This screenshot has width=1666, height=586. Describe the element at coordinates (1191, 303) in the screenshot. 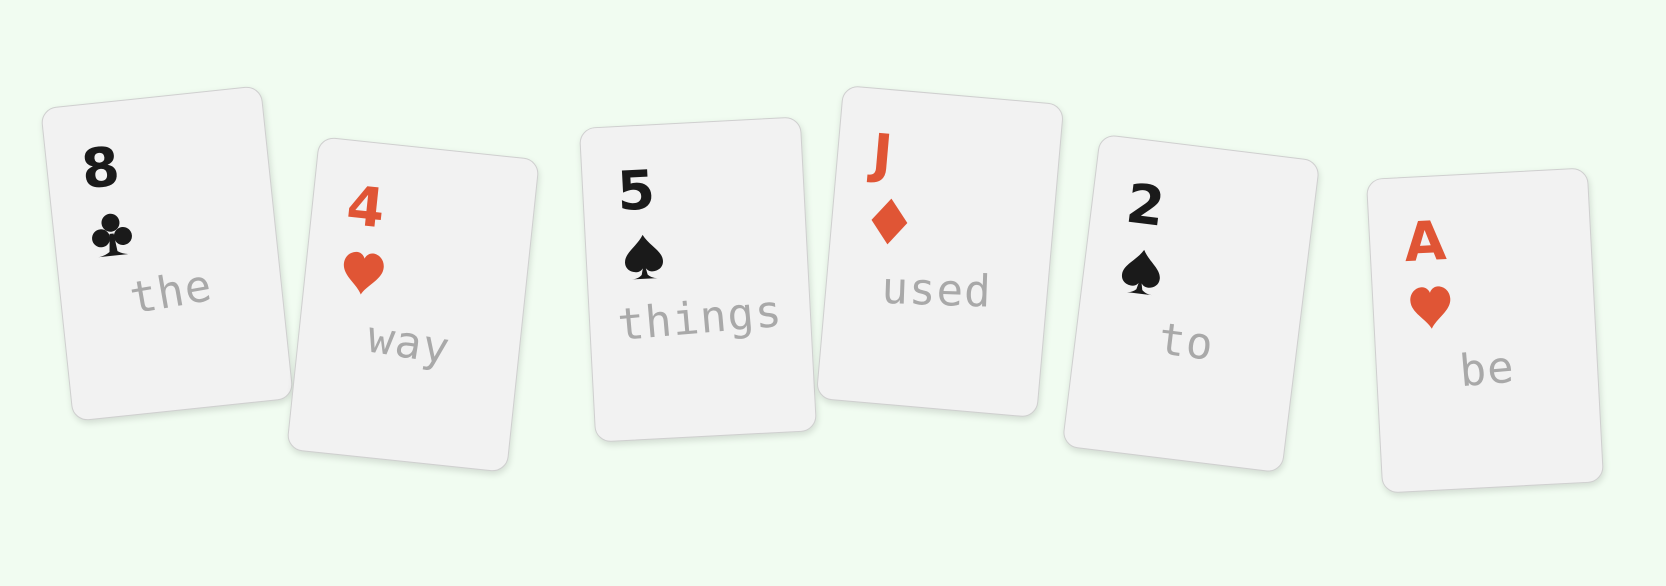

I see `card-5: 2 to` at that location.